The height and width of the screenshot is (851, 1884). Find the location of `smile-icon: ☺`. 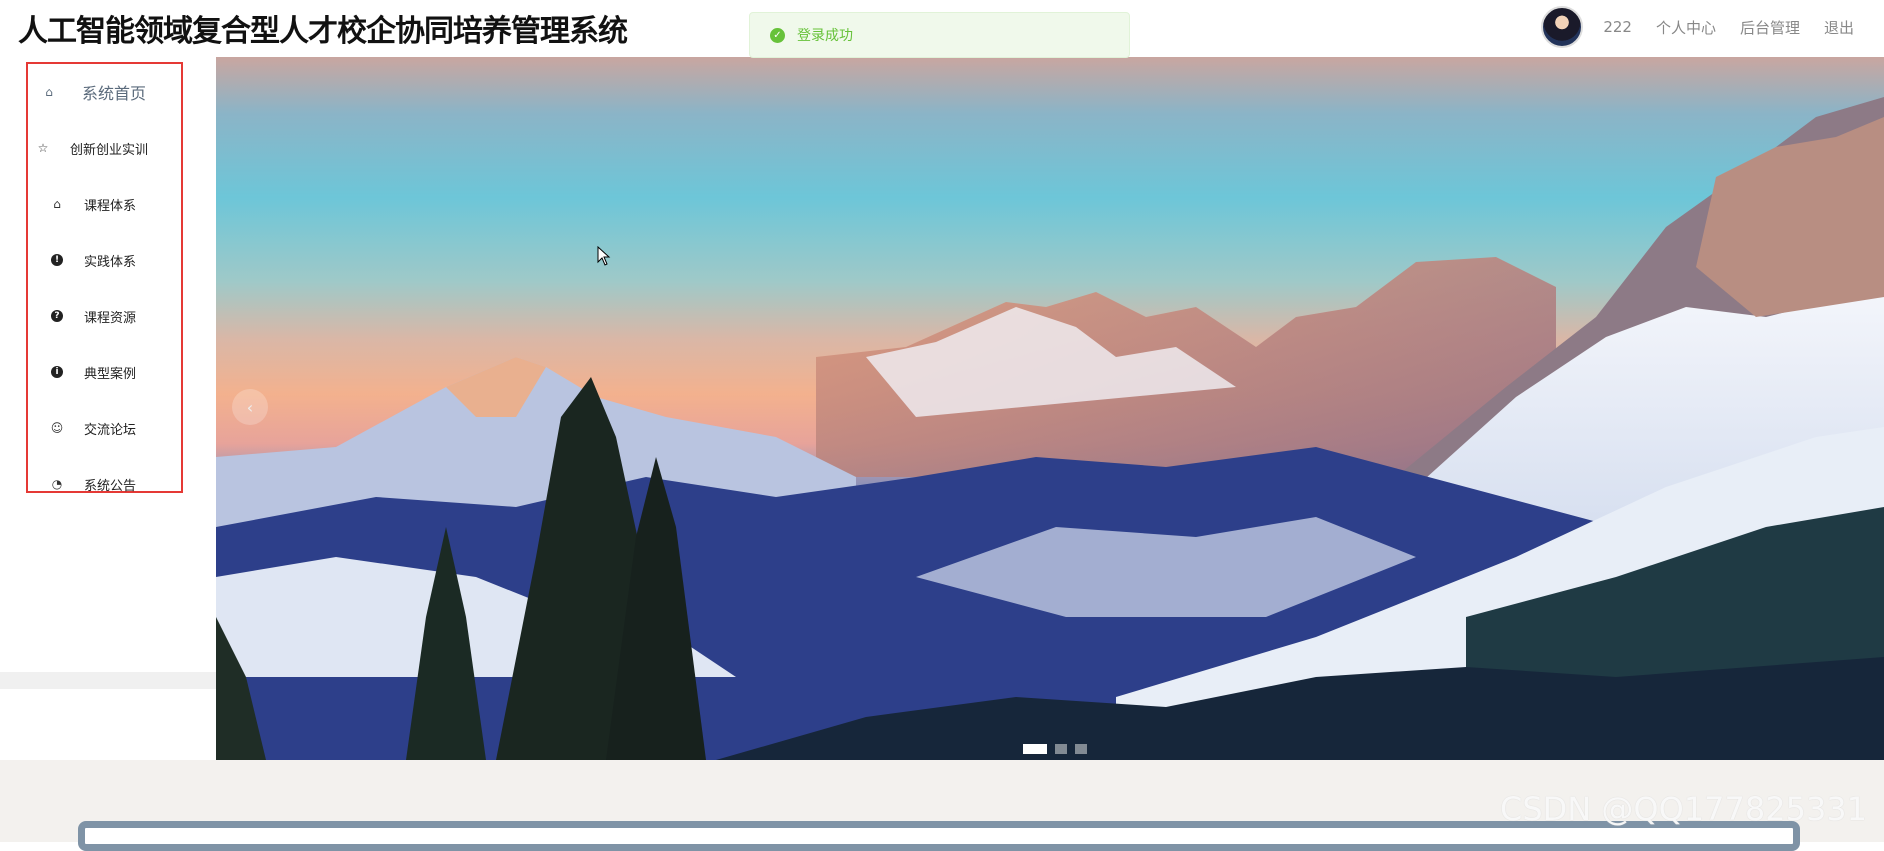

smile-icon: ☺ is located at coordinates (57, 428).